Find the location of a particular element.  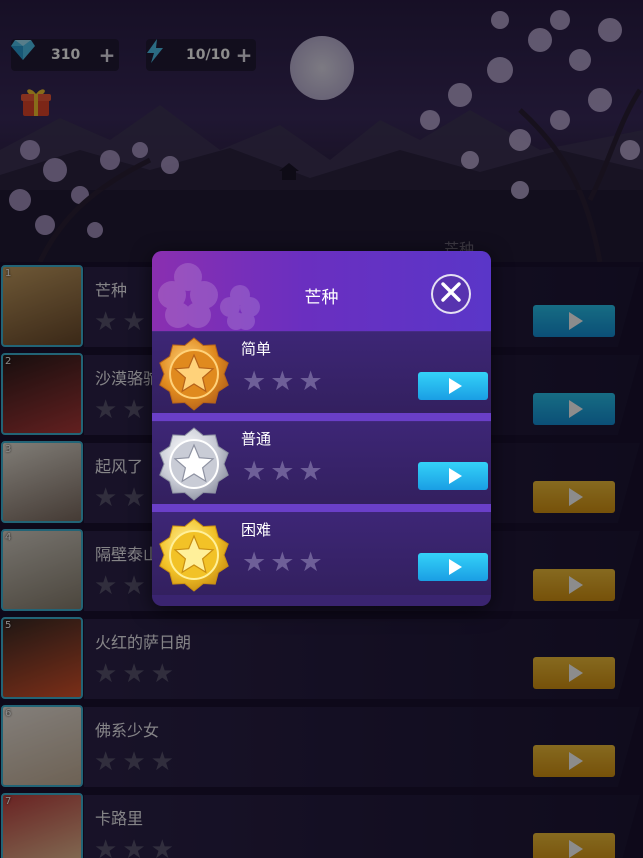

difficulty-row-bronze: 简单 ★ ★ ★ is located at coordinates (321, 373).